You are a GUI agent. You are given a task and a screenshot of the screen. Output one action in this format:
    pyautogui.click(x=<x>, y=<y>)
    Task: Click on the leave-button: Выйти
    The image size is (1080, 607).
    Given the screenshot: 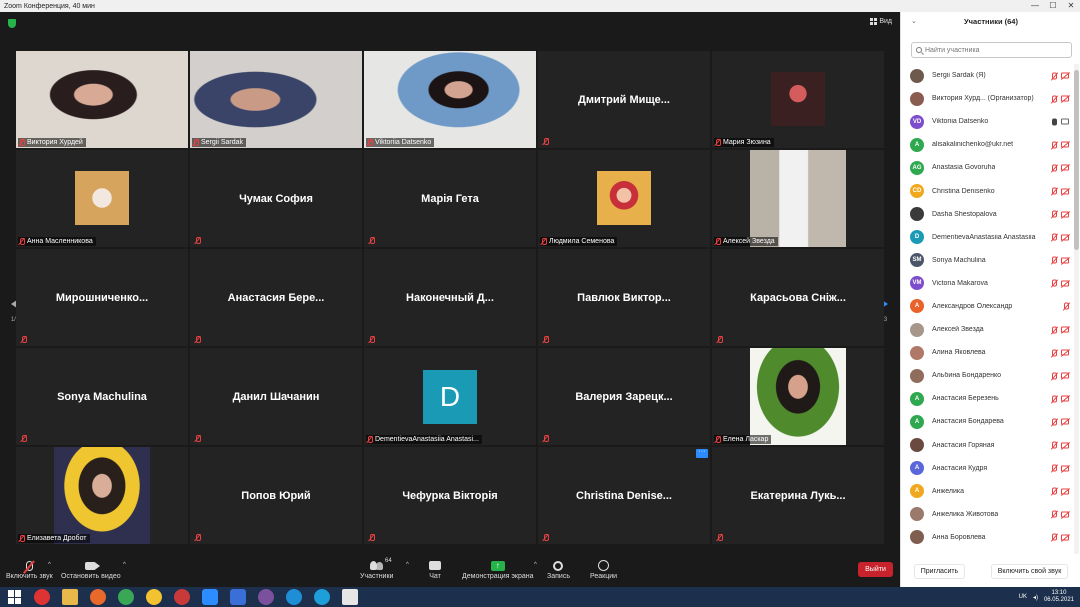 What is the action you would take?
    pyautogui.click(x=875, y=569)
    